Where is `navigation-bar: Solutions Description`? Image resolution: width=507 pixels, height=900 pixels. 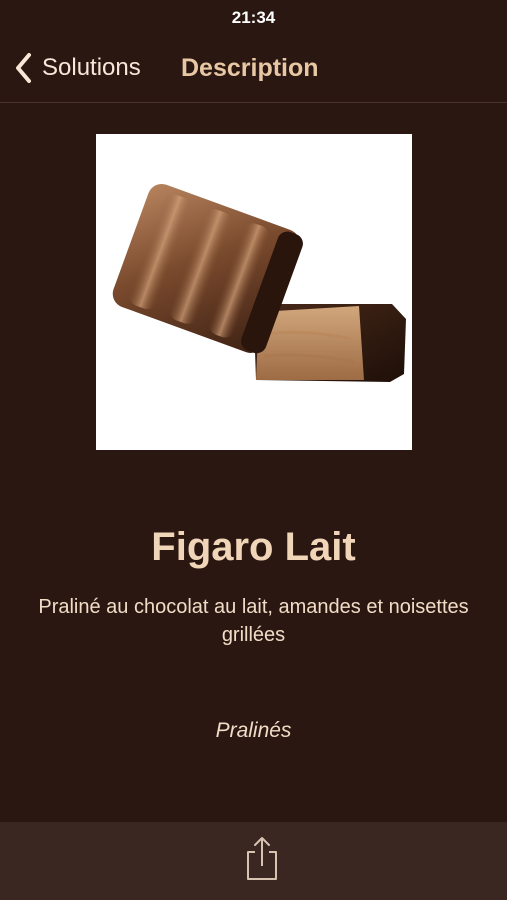
navigation-bar: Solutions Description is located at coordinates (253, 69).